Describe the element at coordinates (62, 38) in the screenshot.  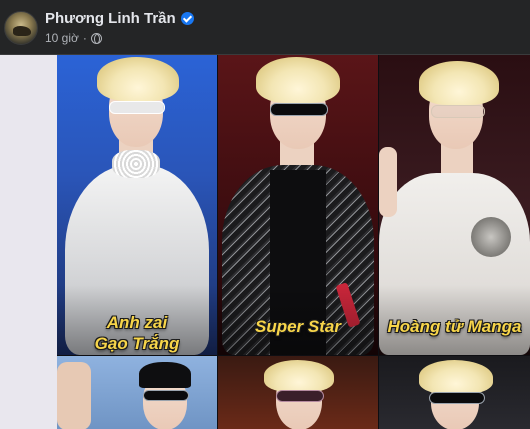
I see `post-timestamp: 10 giờ` at that location.